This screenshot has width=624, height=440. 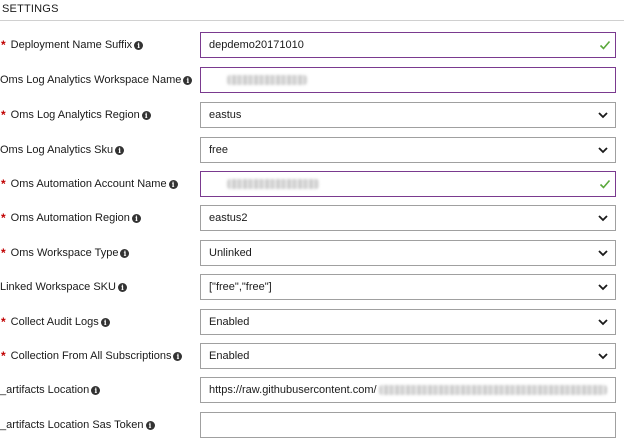 I want to click on field-label: * Collection From All Subscriptions i, so click(x=91, y=356).